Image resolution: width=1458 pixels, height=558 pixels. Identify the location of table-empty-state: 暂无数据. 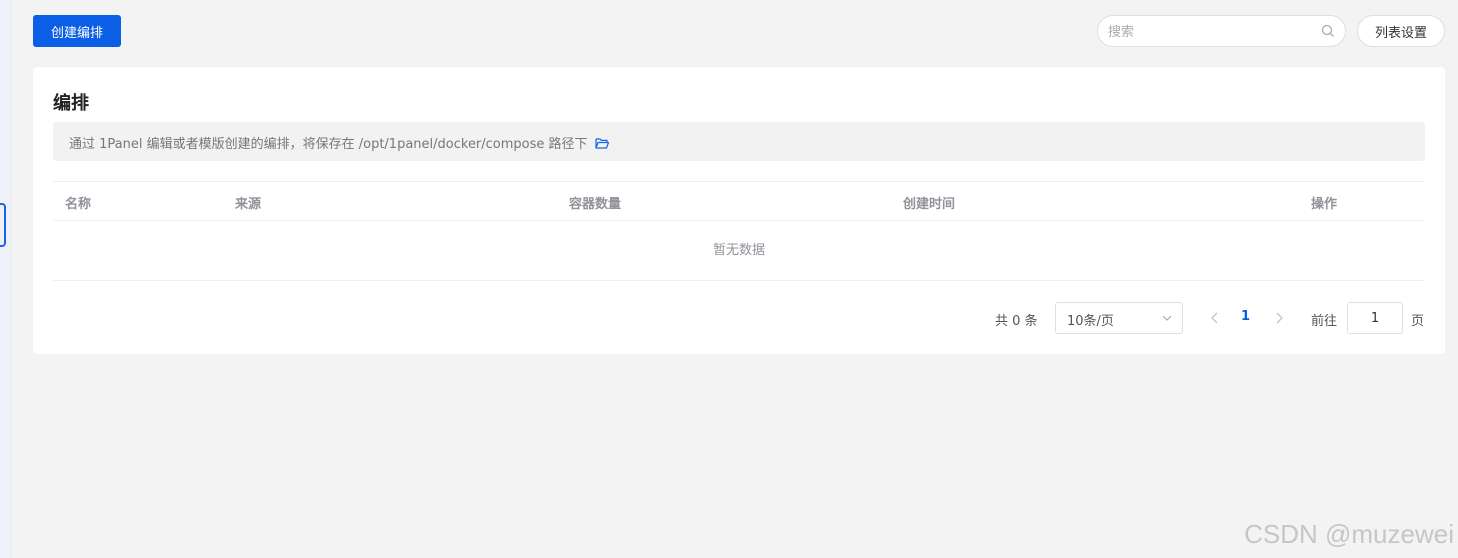
(739, 251).